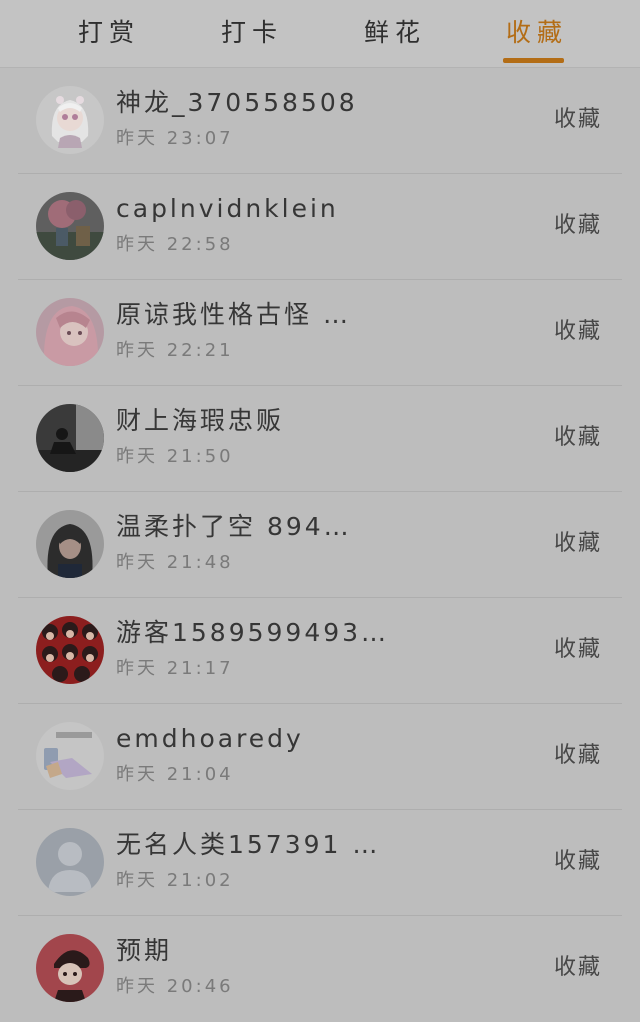 Image resolution: width=640 pixels, height=1022 pixels. What do you see at coordinates (175, 562) in the screenshot?
I see `timestamp: 昨天 21:48` at bounding box center [175, 562].